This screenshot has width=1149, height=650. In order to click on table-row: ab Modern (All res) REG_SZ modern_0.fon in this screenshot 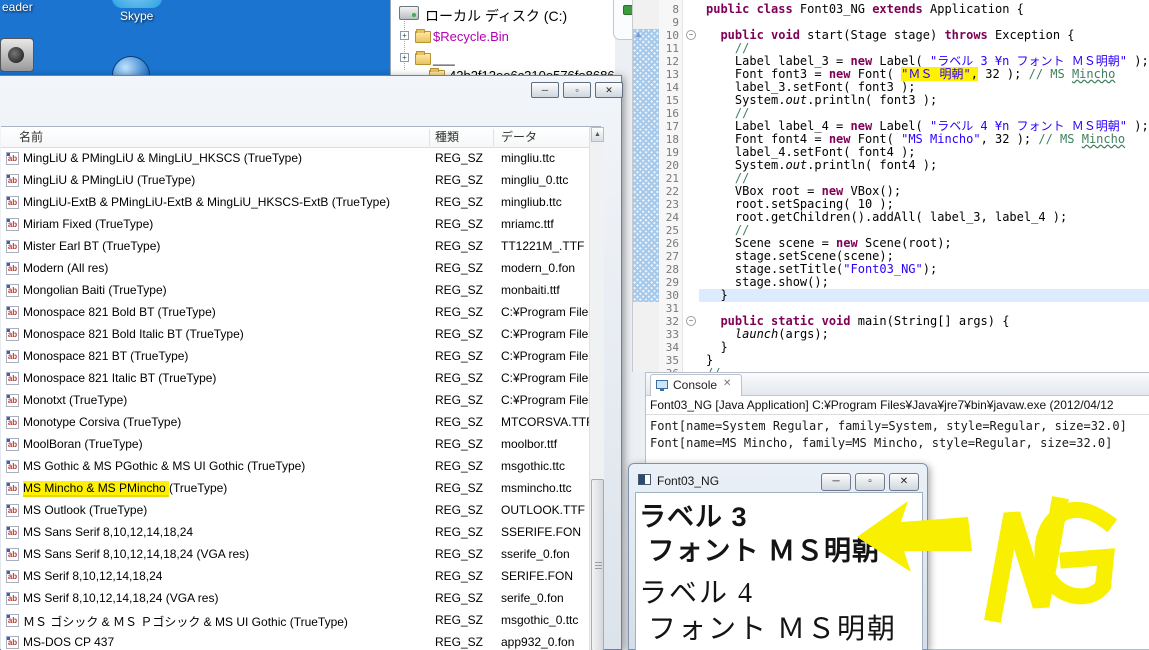, I will do `click(295, 269)`.